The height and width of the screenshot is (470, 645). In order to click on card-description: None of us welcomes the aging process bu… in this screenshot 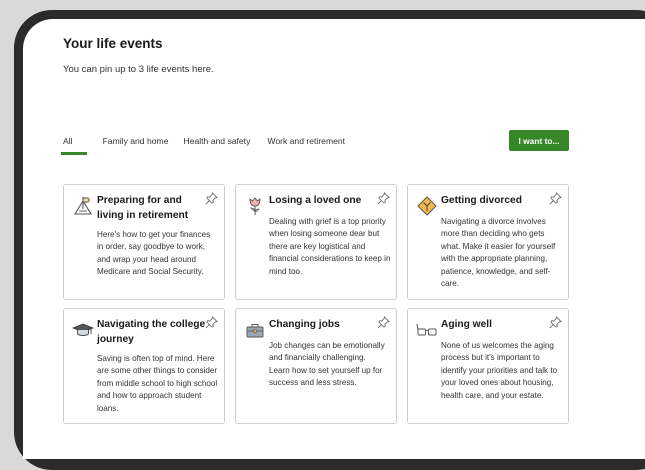, I will do `click(499, 370)`.